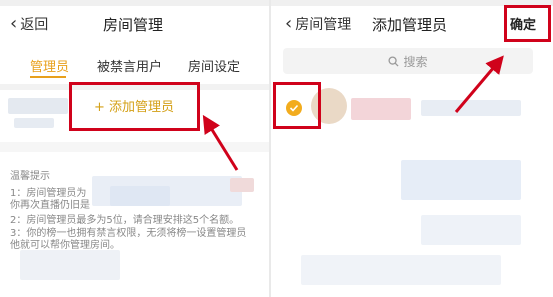  Describe the element at coordinates (323, 25) in the screenshot. I see `back-label: 房间管理` at that location.